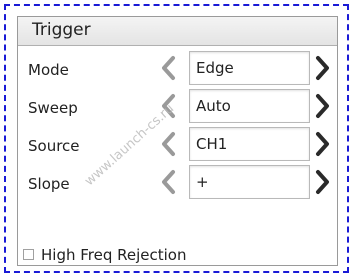  Describe the element at coordinates (212, 144) in the screenshot. I see `source-value: CH1` at that location.